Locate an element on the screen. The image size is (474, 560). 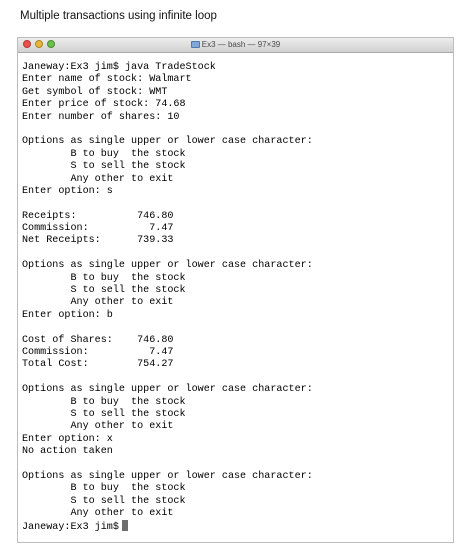
terminal-line: Cost of Shares: 746.80 is located at coordinates (237, 341).